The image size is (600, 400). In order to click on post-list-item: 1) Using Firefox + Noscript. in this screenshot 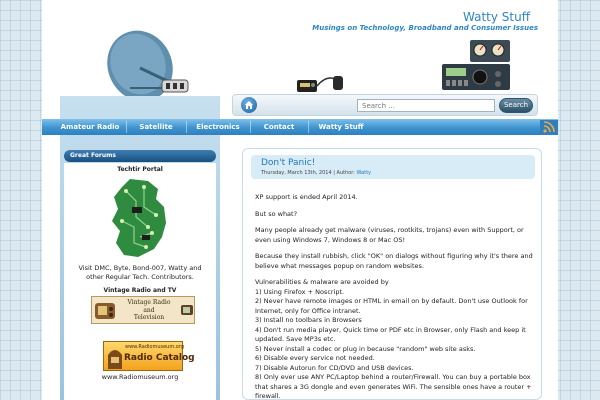, I will do `click(300, 291)`.